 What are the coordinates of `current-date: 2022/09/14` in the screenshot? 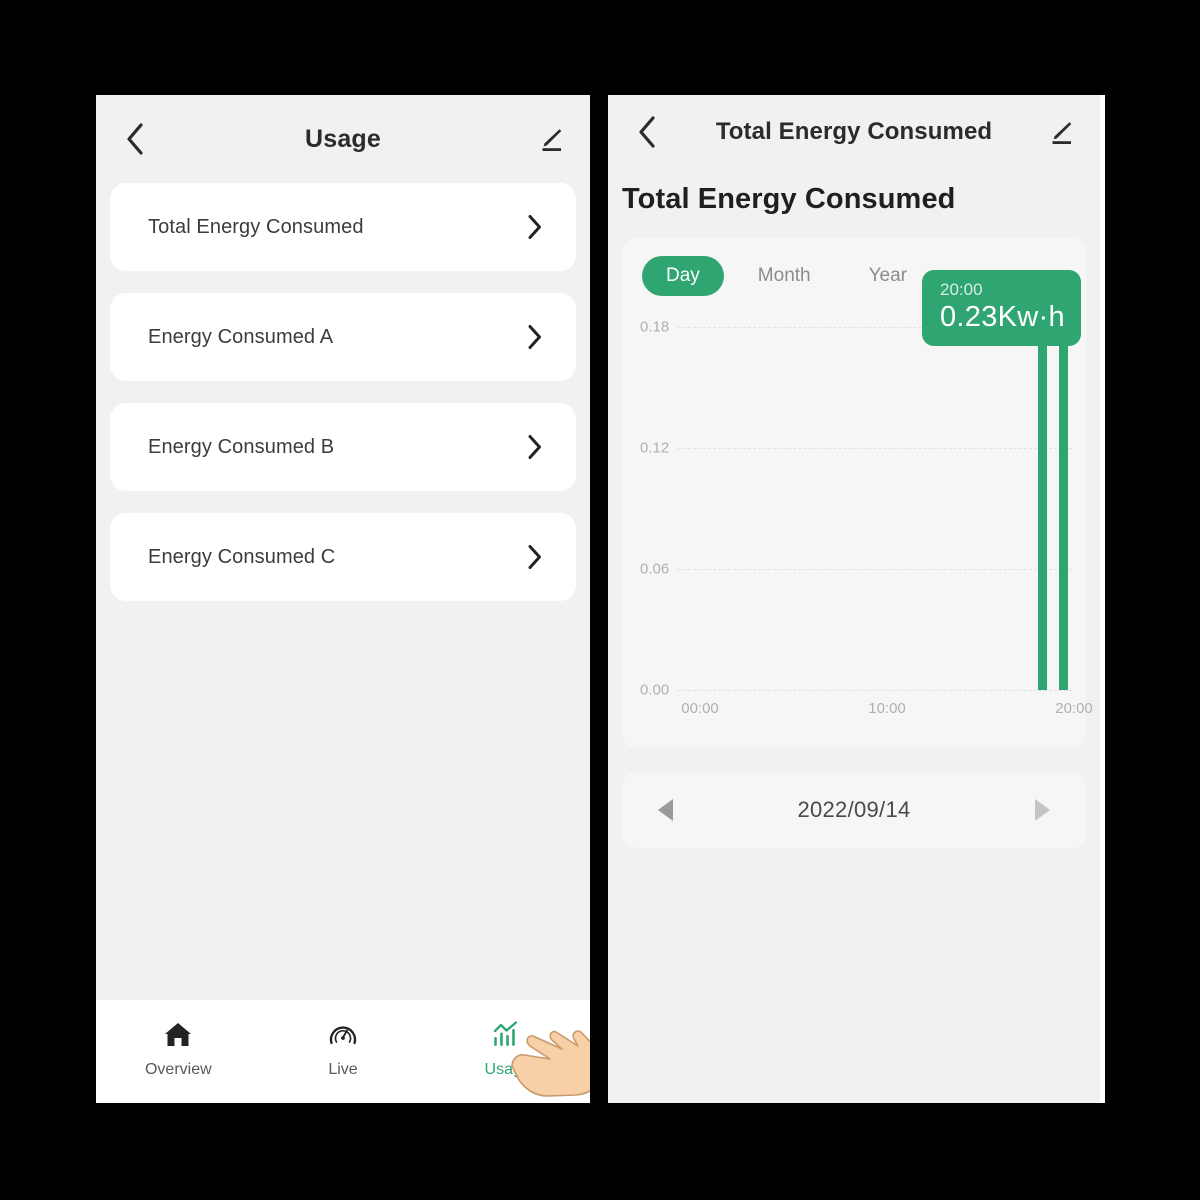 It's located at (854, 809).